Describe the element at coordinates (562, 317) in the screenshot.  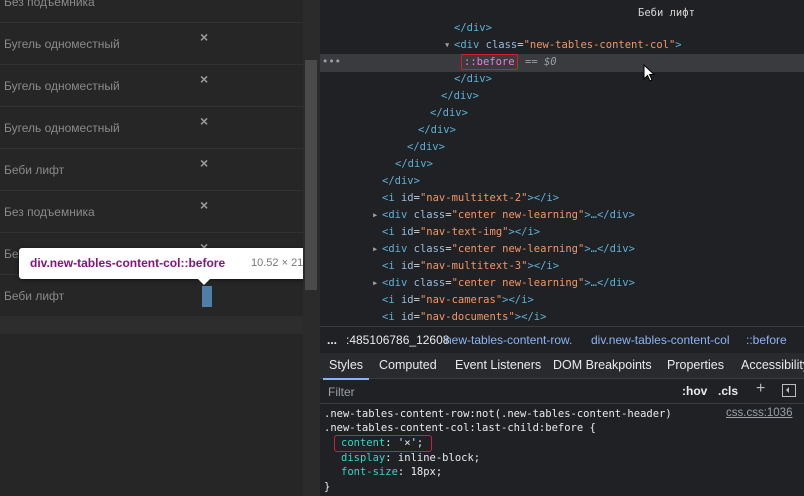
I see `tree-node: <i id="nav-documents"></i>` at that location.